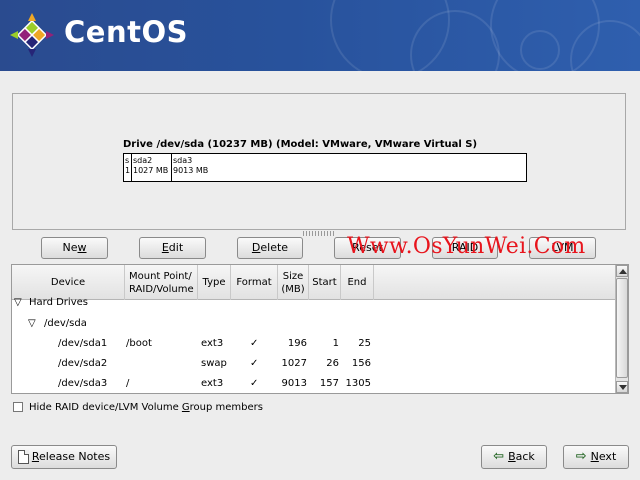  Describe the element at coordinates (297, 343) in the screenshot. I see `cell-size: 196` at that location.